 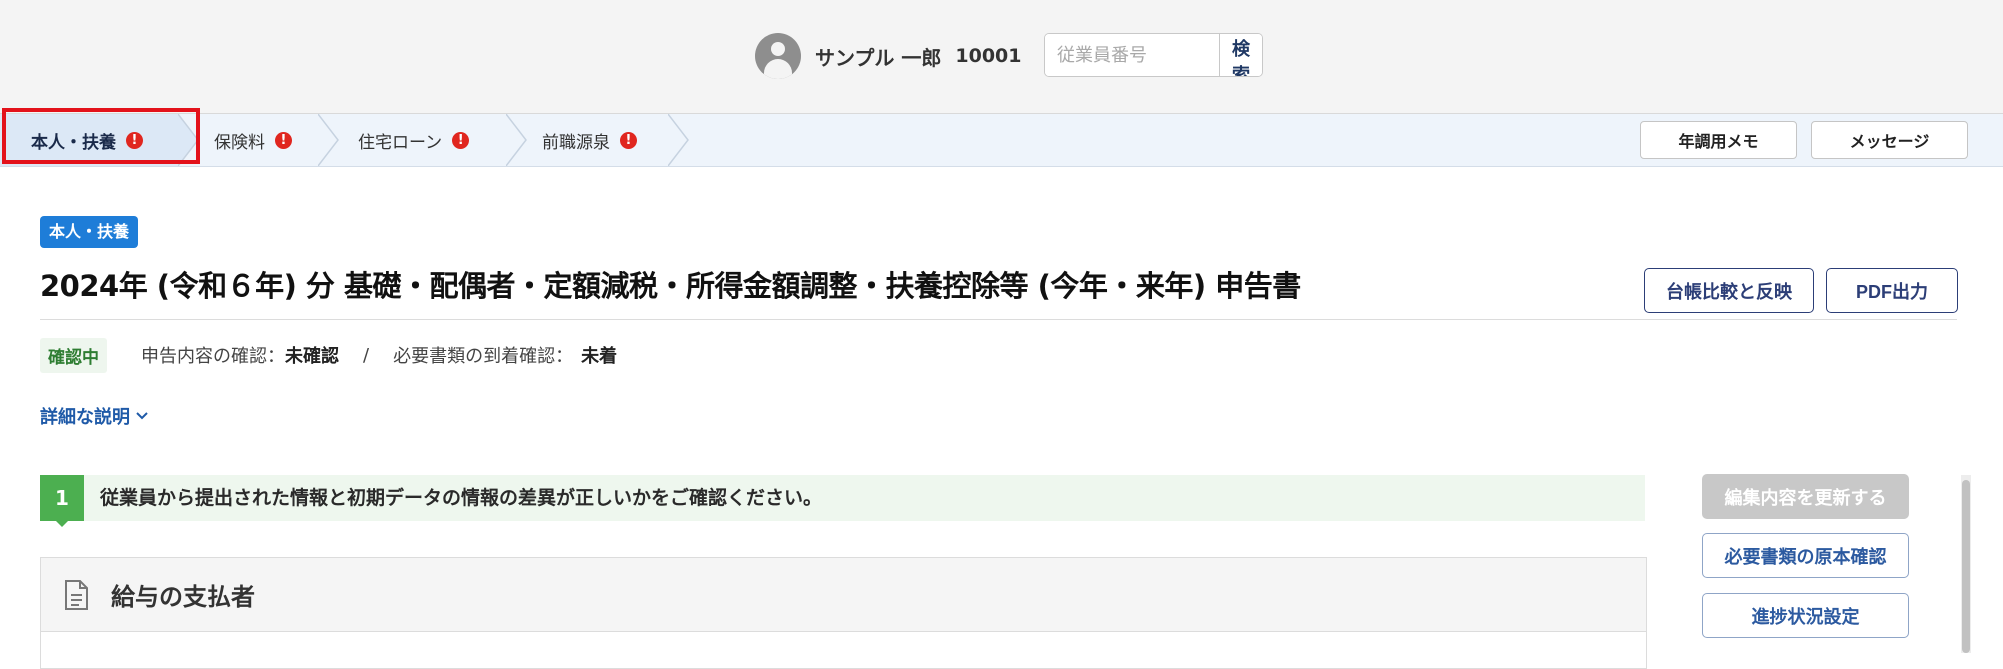 What do you see at coordinates (483, 356) in the screenshot?
I see `arrival-status-label: 必要書類の到着確認：` at bounding box center [483, 356].